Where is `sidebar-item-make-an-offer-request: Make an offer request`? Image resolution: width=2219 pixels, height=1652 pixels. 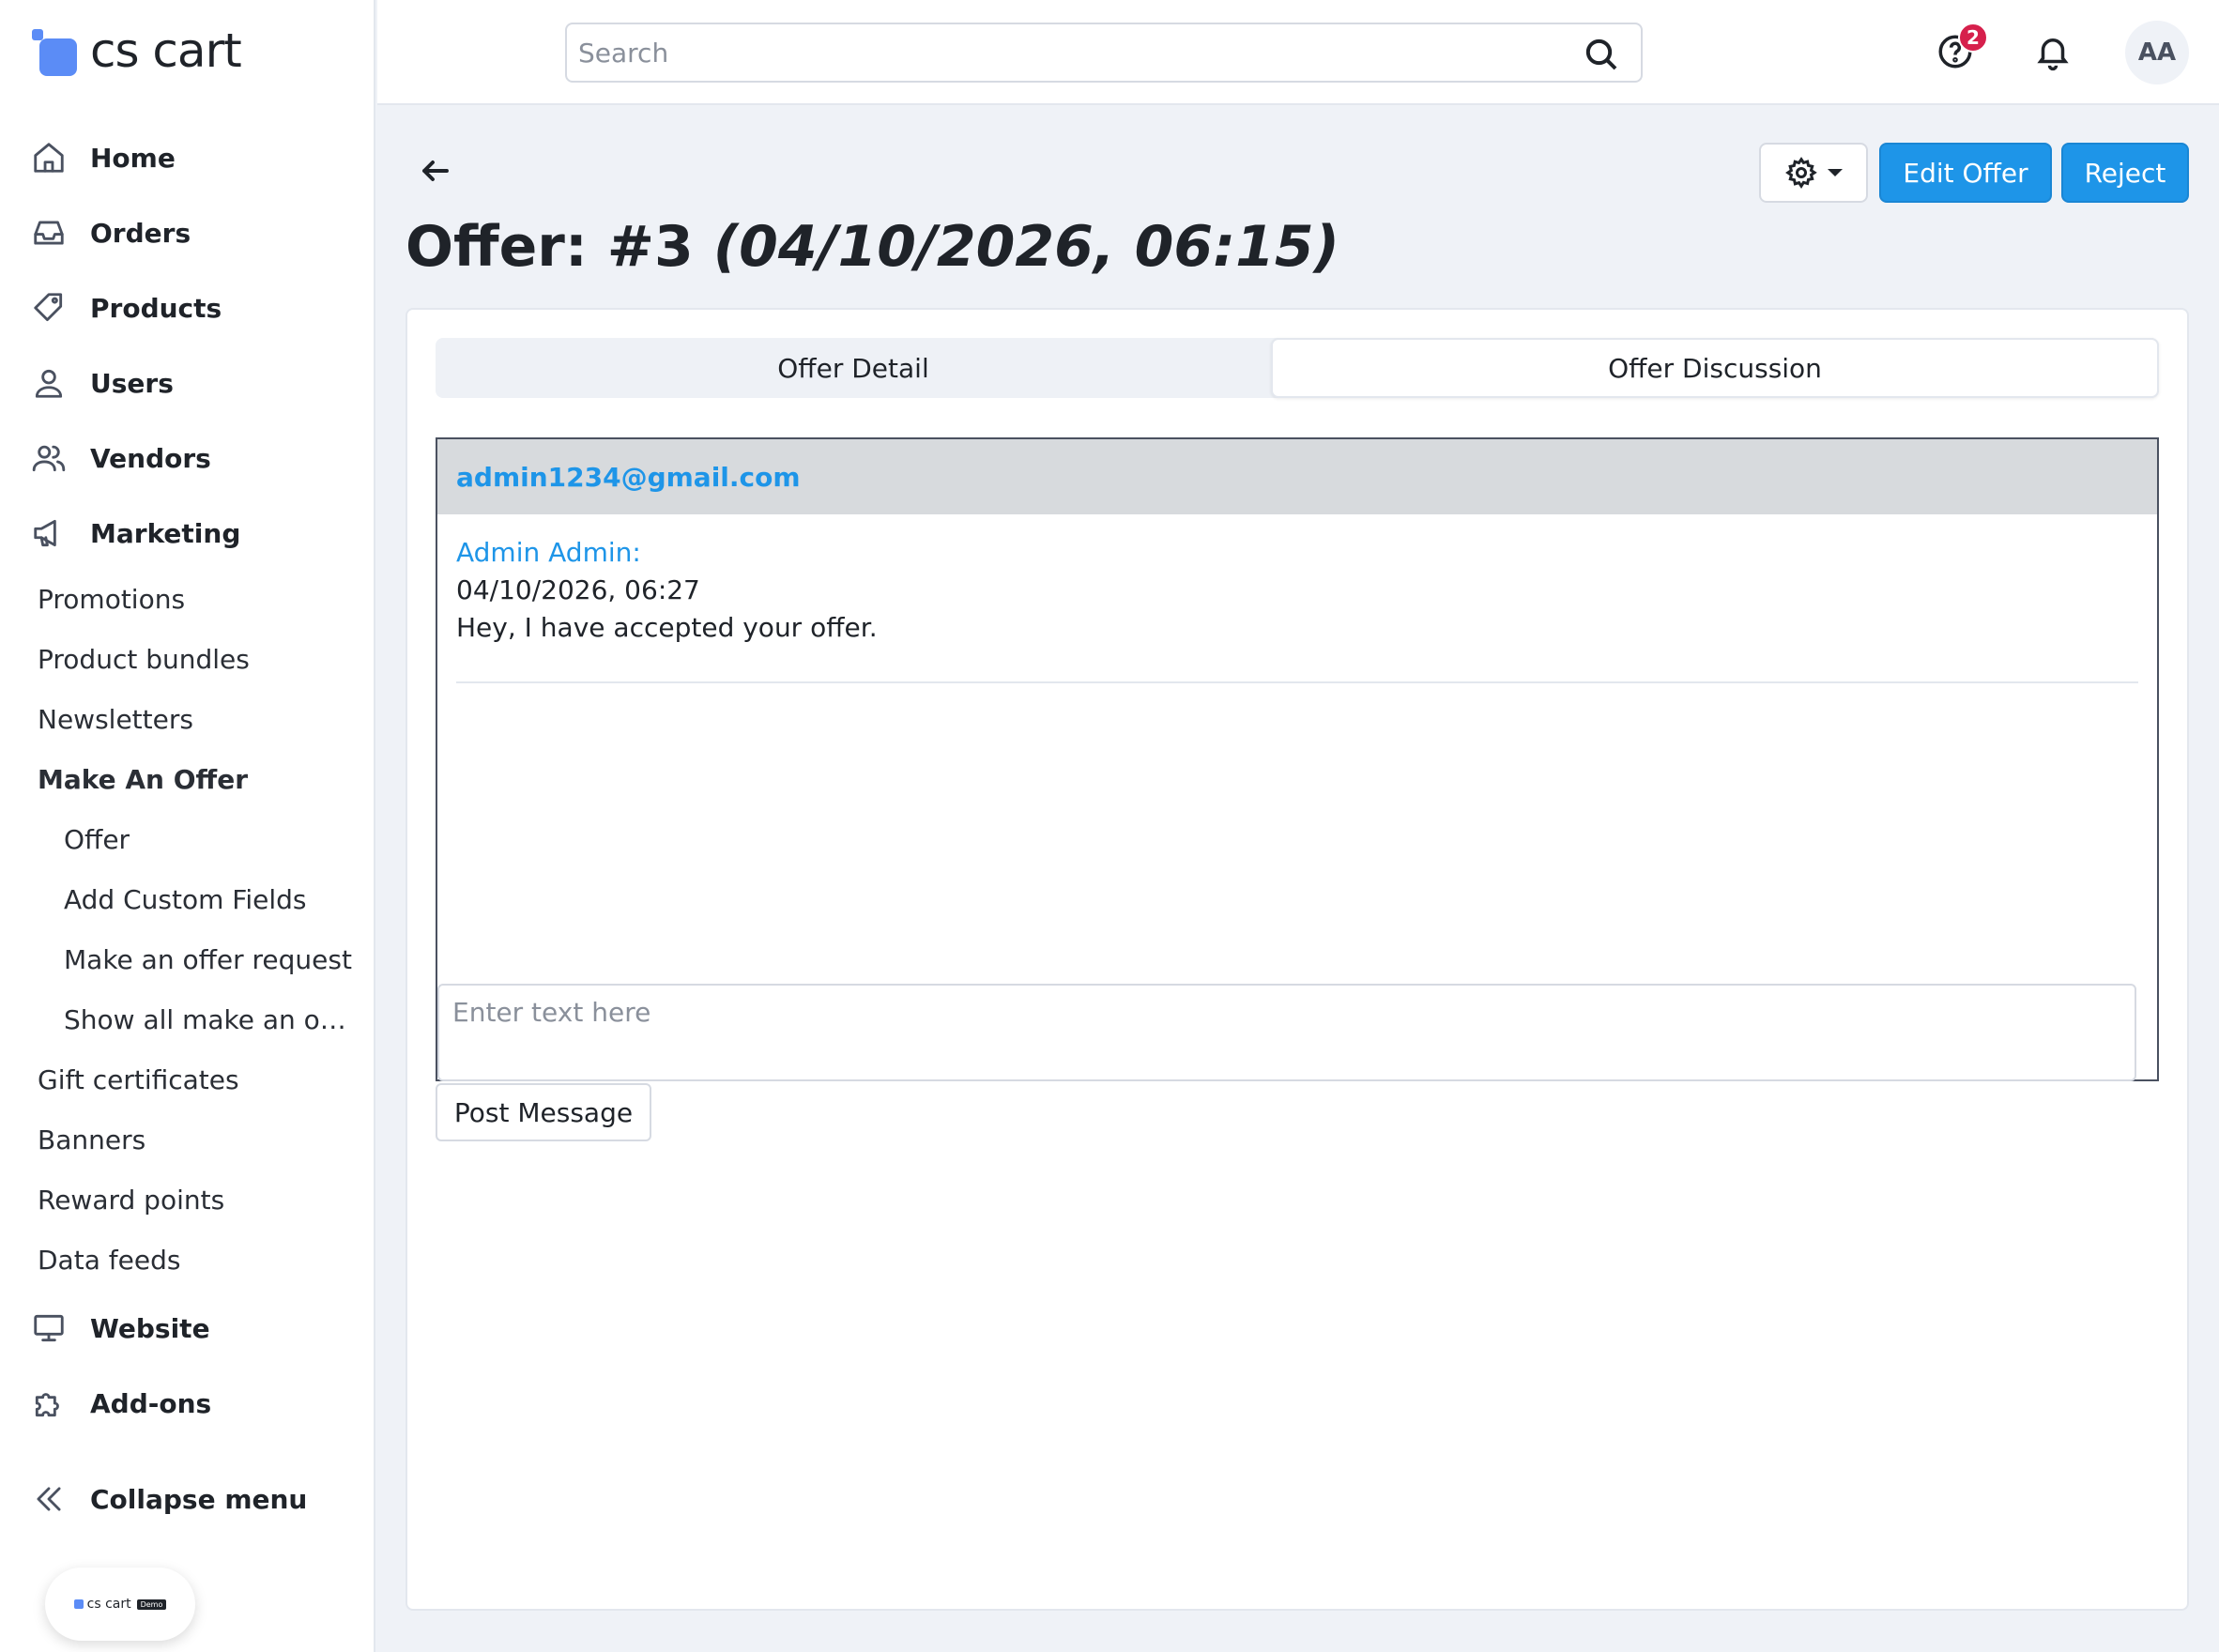 sidebar-item-make-an-offer-request: Make an offer request is located at coordinates (210, 959).